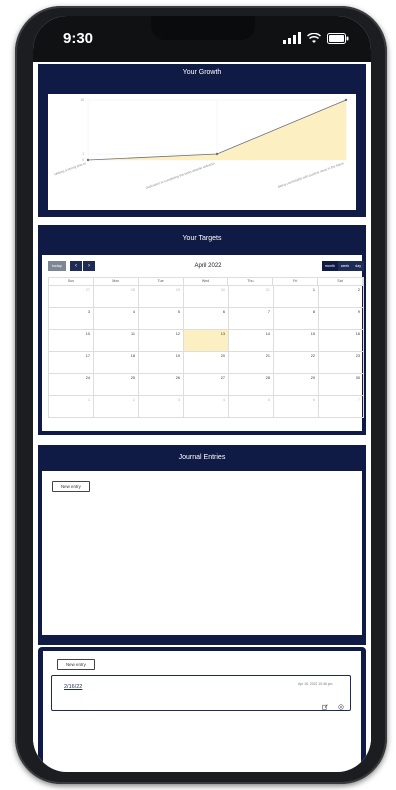  I want to click on status-time: 9:30, so click(78, 38).